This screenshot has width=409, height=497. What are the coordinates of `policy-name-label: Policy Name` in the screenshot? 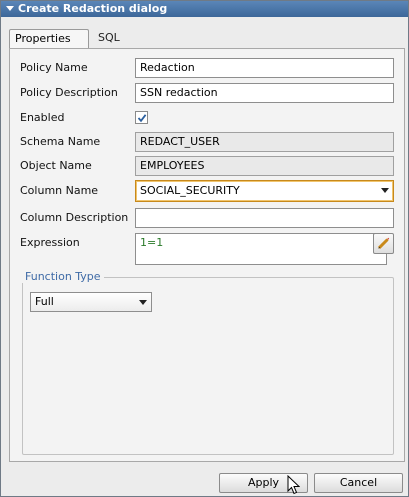 It's located at (54, 67).